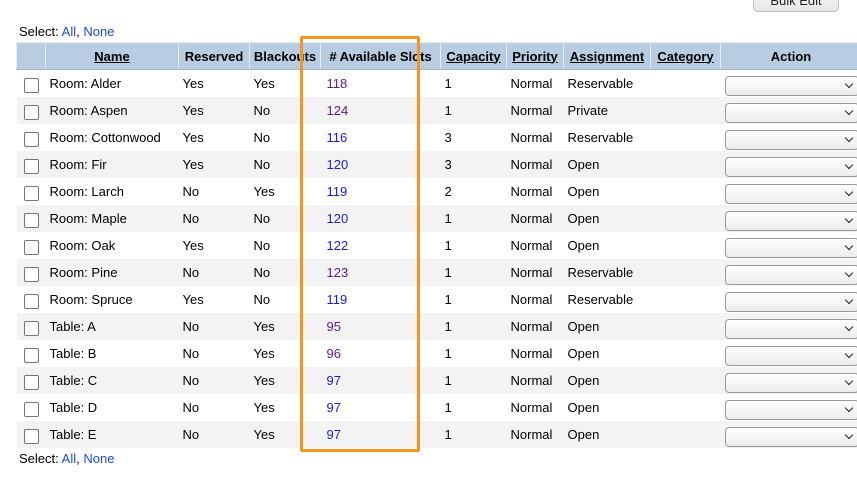  What do you see at coordinates (436, 83) in the screenshot?
I see `table-row: Room: Alder Yes Yes 118 1 Normal Reservable` at bounding box center [436, 83].